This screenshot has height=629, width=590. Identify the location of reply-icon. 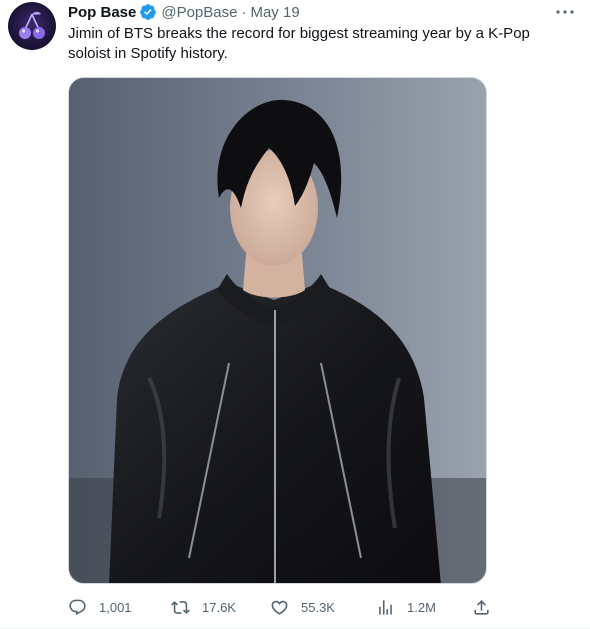
(77, 607).